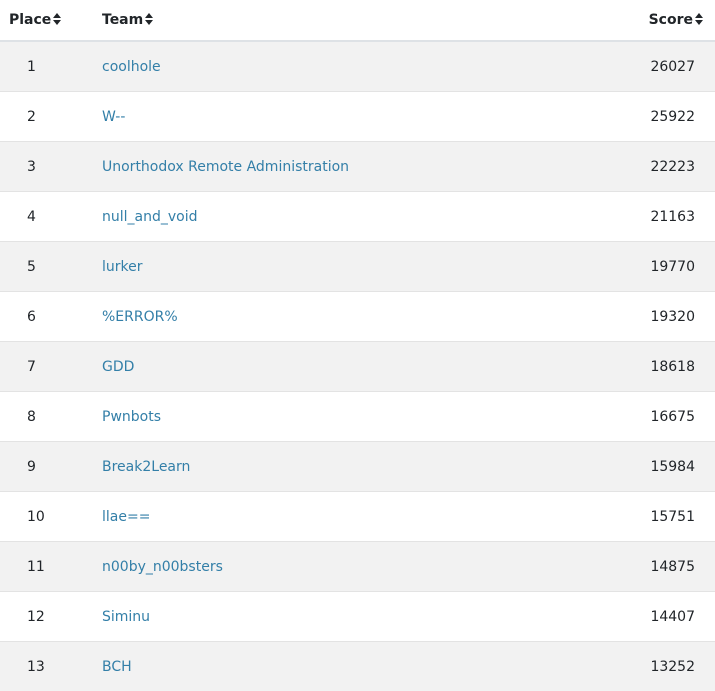 This screenshot has height=691, width=715. What do you see at coordinates (30, 20) in the screenshot?
I see `place-header-label: Place` at bounding box center [30, 20].